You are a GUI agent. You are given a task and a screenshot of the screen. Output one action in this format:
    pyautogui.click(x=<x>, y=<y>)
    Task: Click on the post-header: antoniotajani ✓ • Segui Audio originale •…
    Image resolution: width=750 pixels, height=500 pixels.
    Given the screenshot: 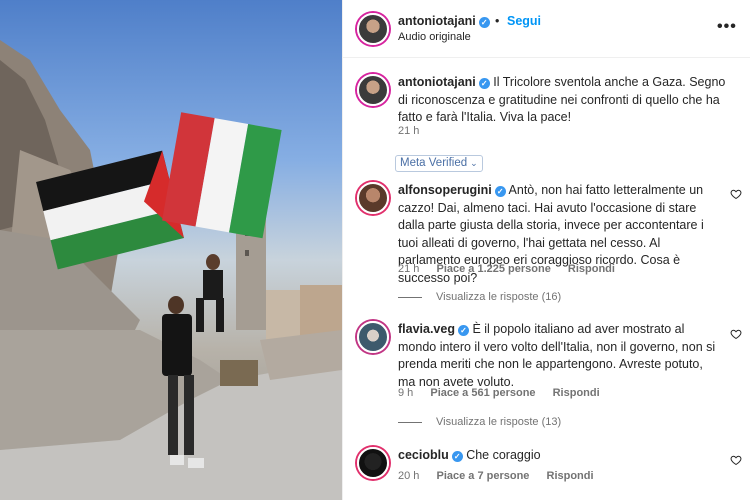 What is the action you would take?
    pyautogui.click(x=546, y=29)
    